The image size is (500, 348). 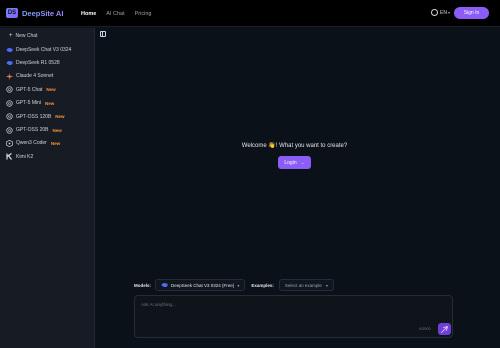 What do you see at coordinates (49, 156) in the screenshot?
I see `sidebar-item-kimi-k2: Kimi K2` at bounding box center [49, 156].